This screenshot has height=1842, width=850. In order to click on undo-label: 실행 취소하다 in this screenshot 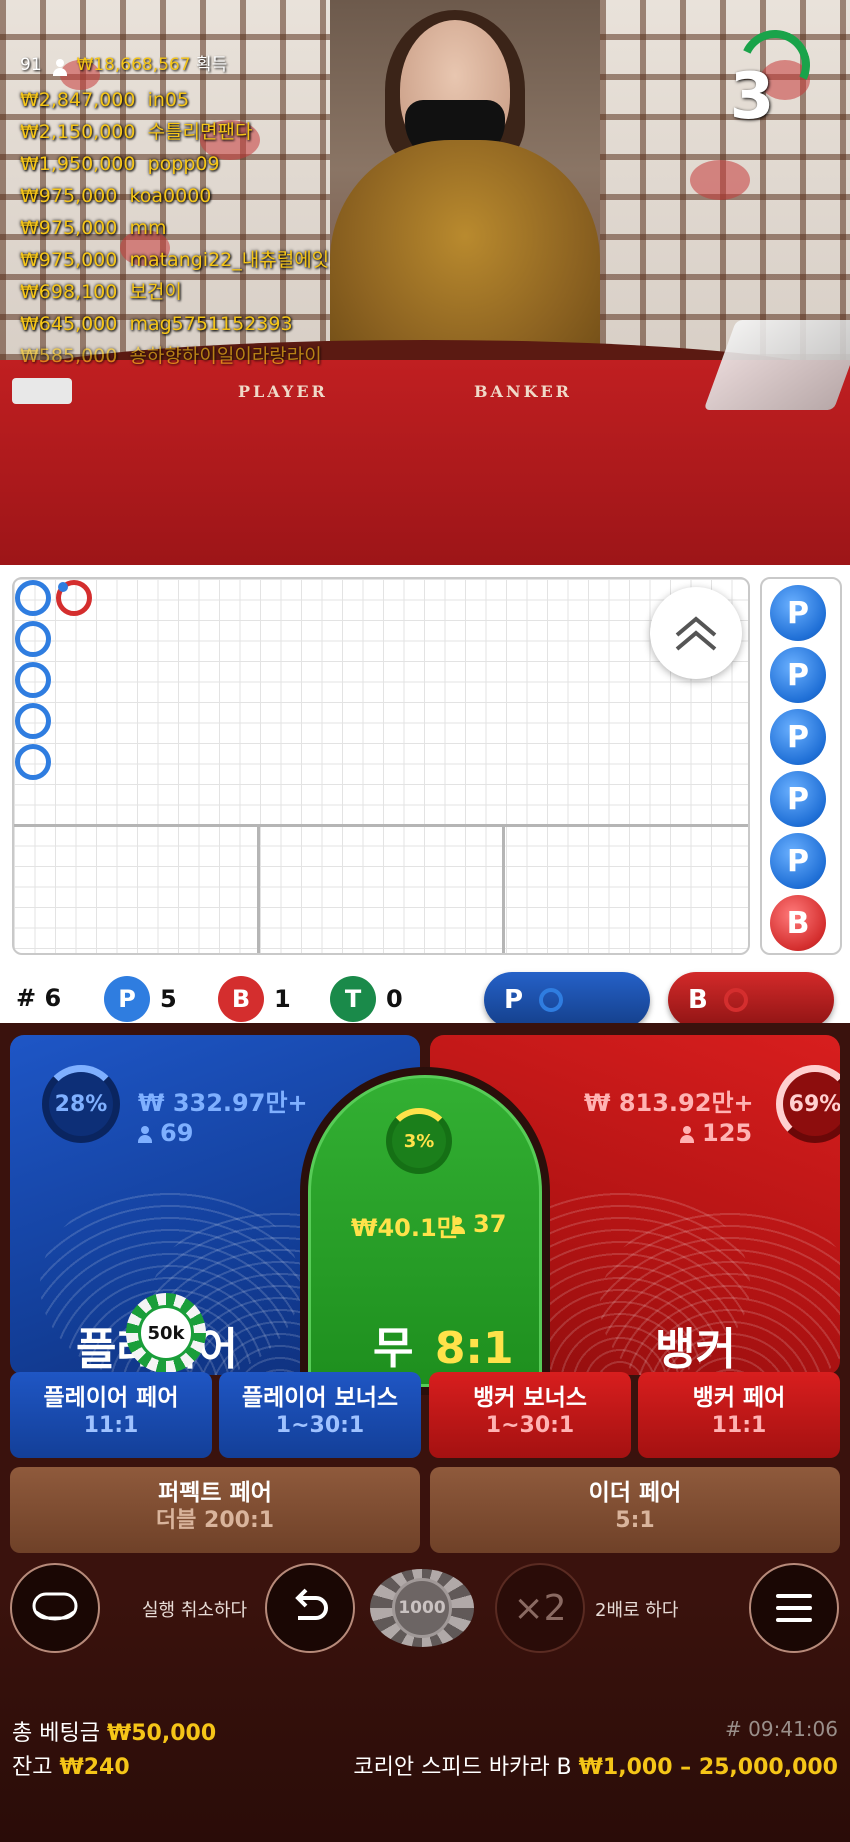, I will do `click(195, 1610)`.